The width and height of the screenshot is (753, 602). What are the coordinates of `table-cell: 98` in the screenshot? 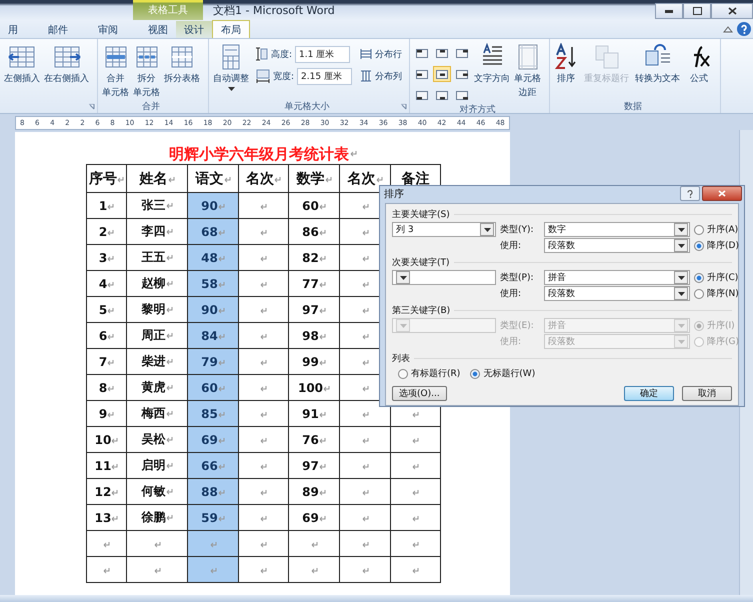 It's located at (314, 335).